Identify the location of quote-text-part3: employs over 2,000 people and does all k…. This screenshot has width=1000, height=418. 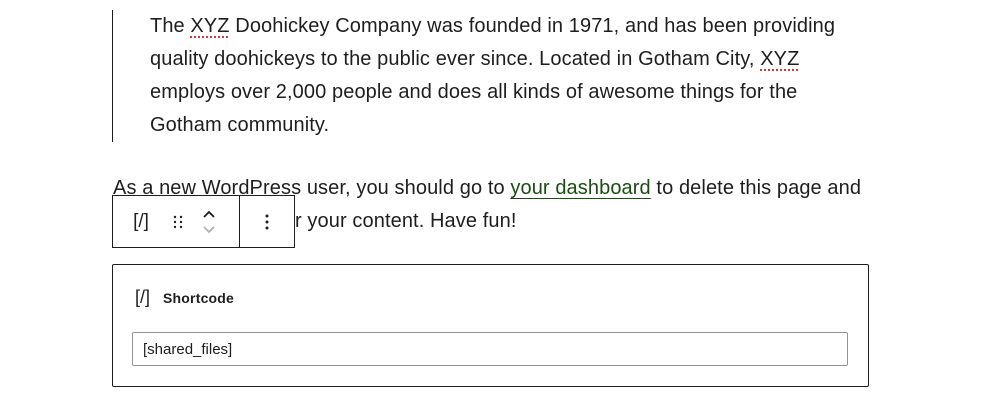
(474, 108).